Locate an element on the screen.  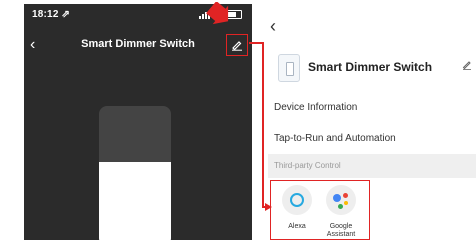
edit-button-highlight is located at coordinates (237, 45).